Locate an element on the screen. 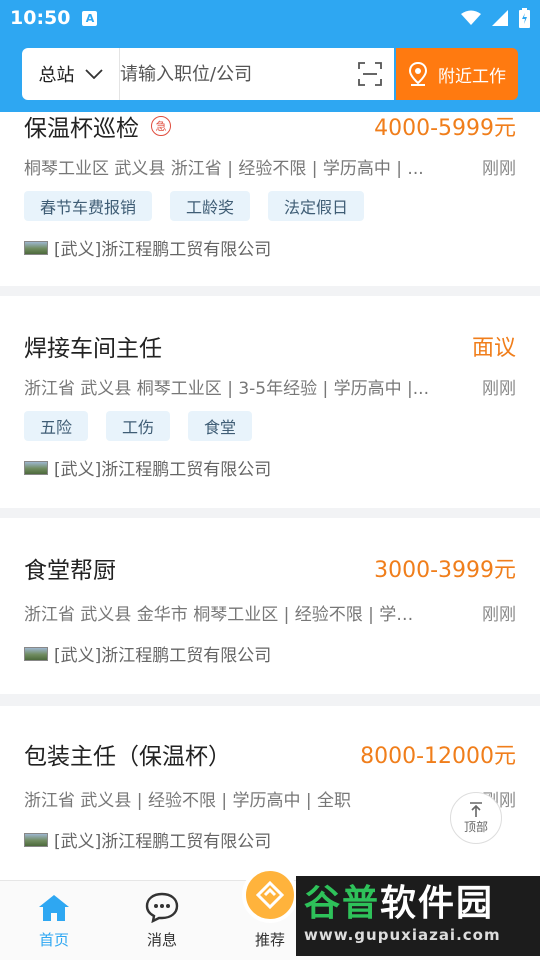  job-salary: 面议 is located at coordinates (493, 348).